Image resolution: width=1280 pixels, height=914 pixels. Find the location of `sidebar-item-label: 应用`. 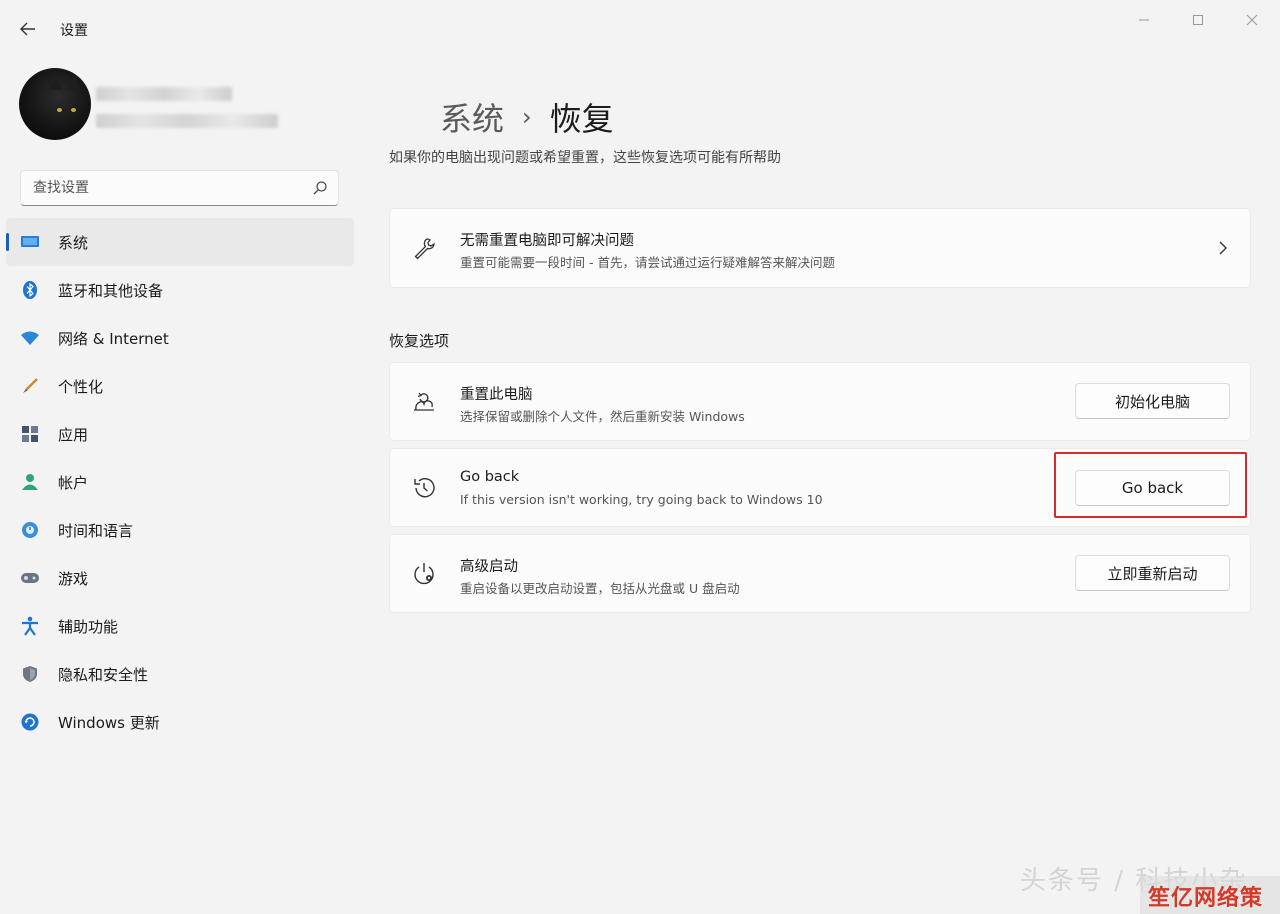

sidebar-item-label: 应用 is located at coordinates (73, 434).